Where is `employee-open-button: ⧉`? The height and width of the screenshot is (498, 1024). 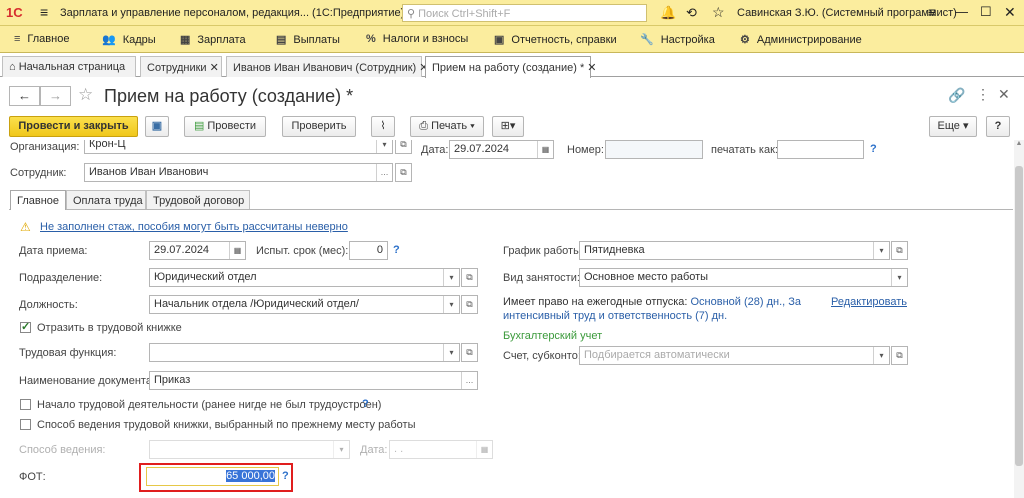
employee-open-button: ⧉ is located at coordinates (403, 172).